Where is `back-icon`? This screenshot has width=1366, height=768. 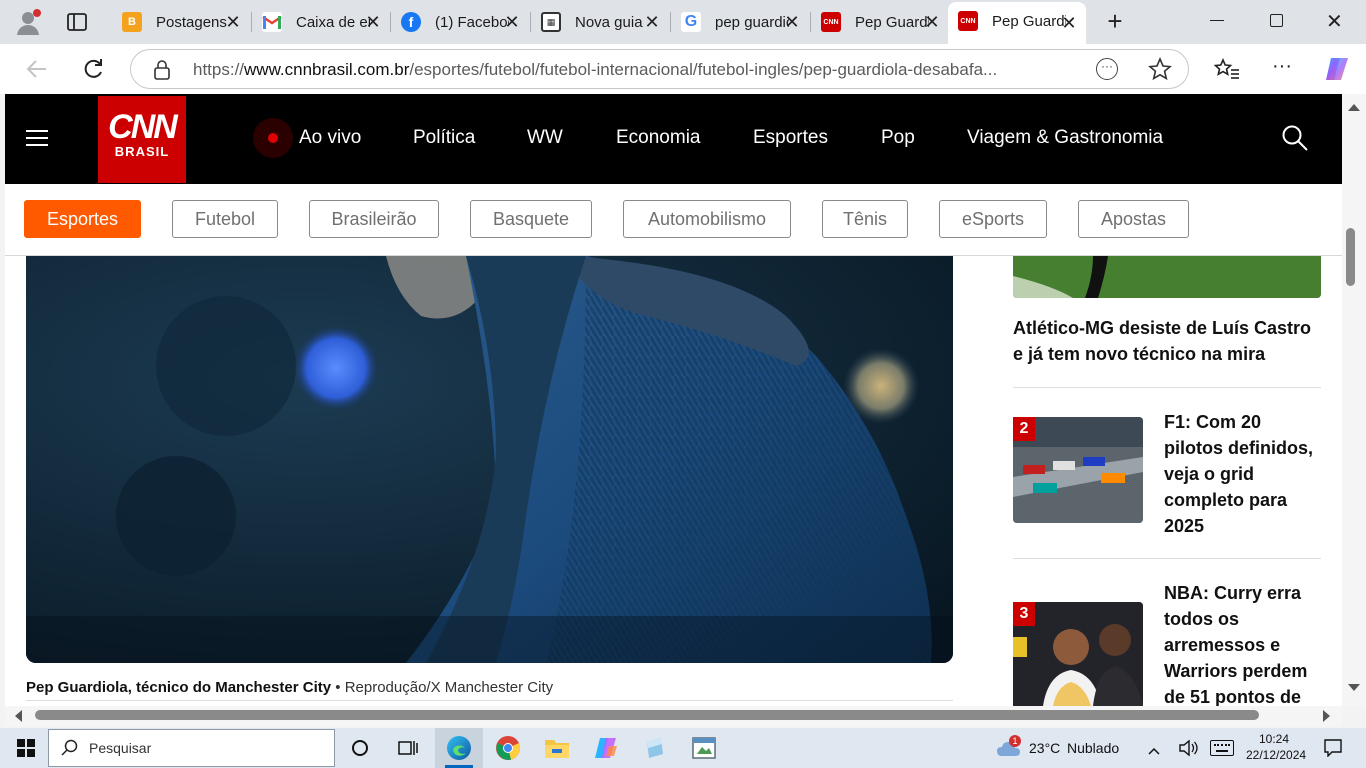
back-icon is located at coordinates (37, 69).